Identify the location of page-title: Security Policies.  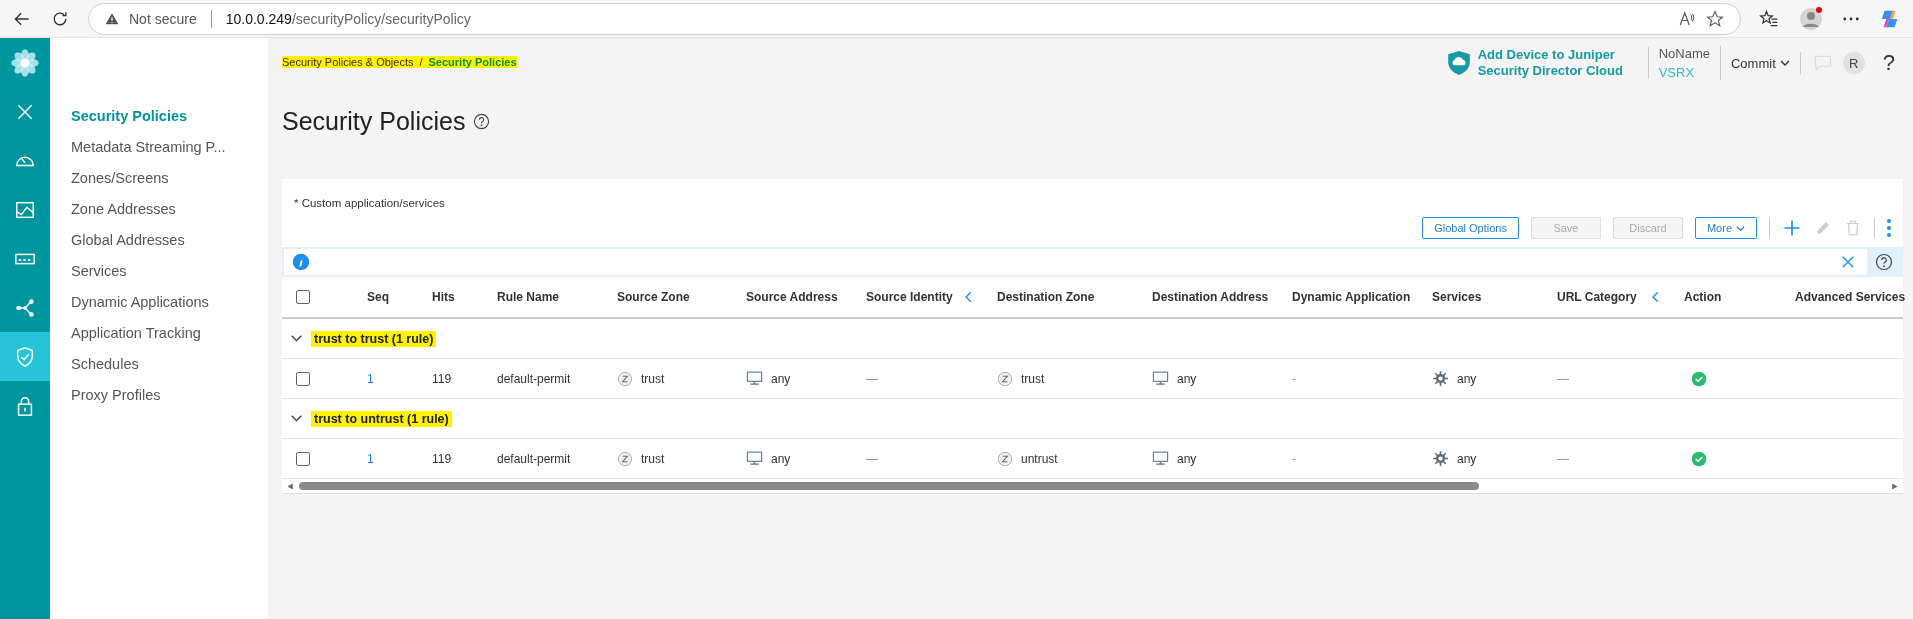
(374, 121).